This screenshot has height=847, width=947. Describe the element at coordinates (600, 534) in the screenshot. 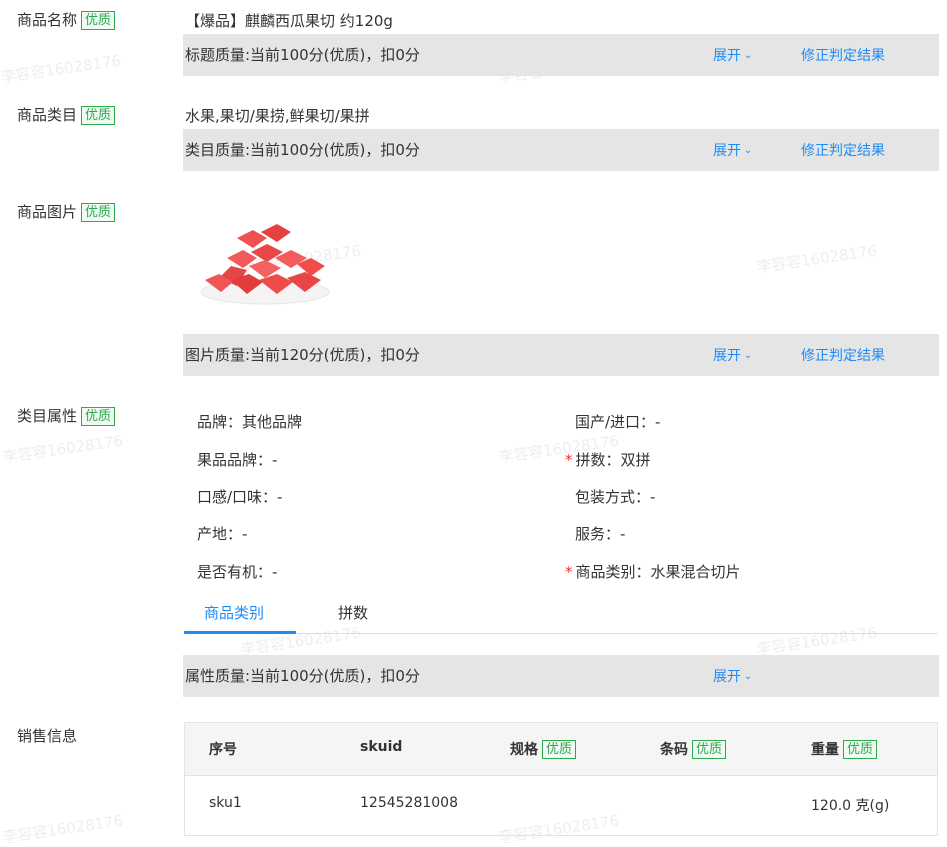

I see `attribute-item: 服务：-` at that location.